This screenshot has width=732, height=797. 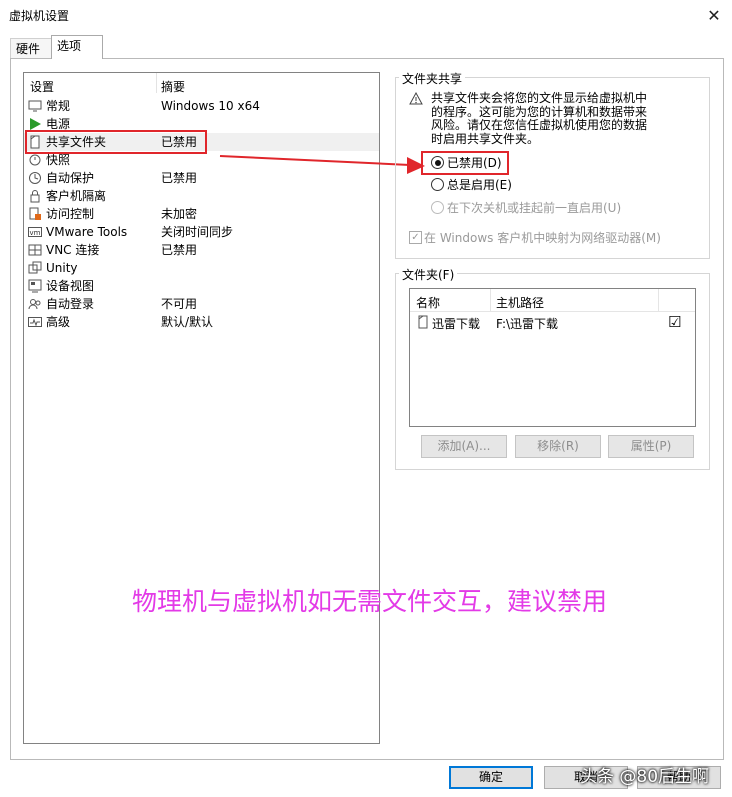 I want to click on settings-item-vmware-tools: vm VMware Tools 关闭时间同步, so click(x=201, y=232).